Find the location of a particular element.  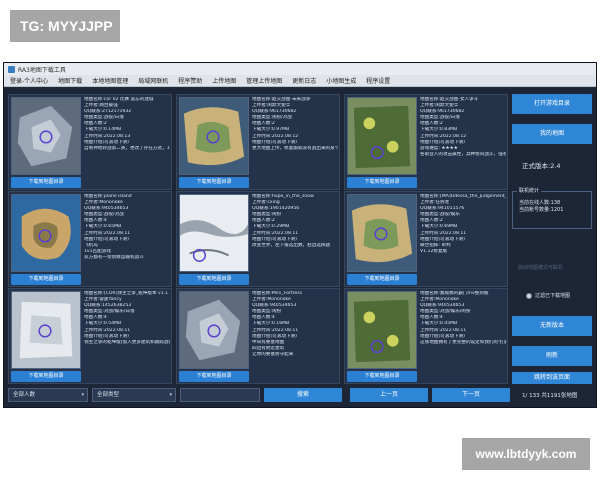

group-title: 联机统计 is located at coordinates (529, 191).